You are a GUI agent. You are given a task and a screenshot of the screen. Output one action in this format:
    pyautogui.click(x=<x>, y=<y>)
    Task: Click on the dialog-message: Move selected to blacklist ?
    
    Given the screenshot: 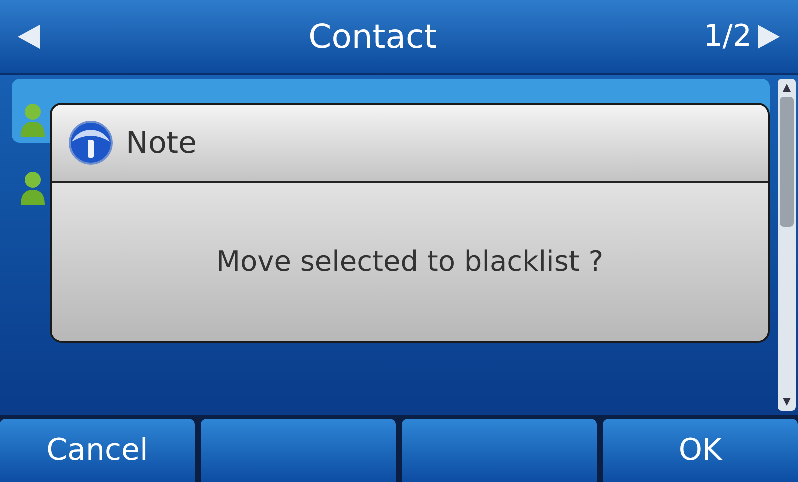 What is the action you would take?
    pyautogui.click(x=410, y=262)
    